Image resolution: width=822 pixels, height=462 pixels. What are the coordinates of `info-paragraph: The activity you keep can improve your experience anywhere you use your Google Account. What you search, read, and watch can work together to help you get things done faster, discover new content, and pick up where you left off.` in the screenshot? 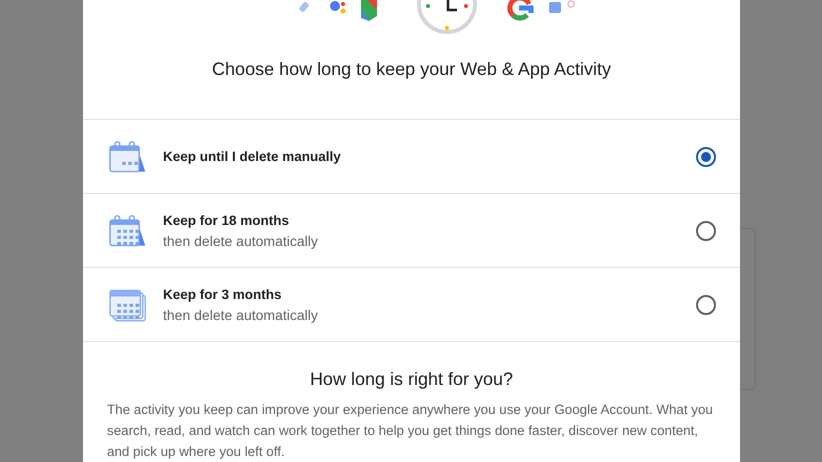 It's located at (410, 431).